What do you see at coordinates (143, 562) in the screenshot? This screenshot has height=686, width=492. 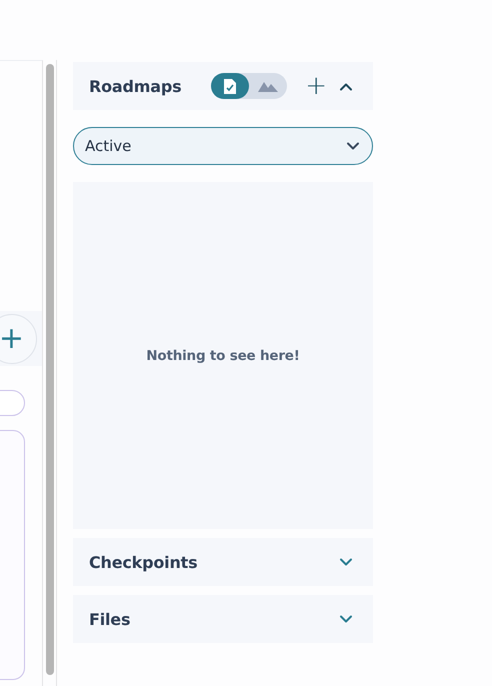 I see `section-title: Checkpoints` at bounding box center [143, 562].